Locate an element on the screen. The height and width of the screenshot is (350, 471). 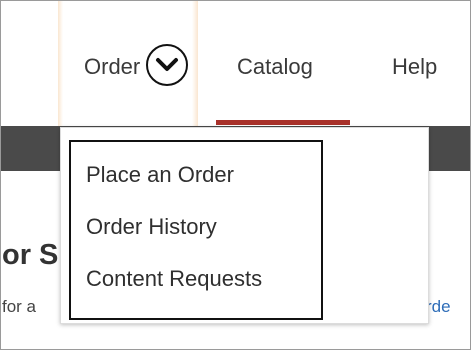
catalog-active-underline is located at coordinates (283, 122).